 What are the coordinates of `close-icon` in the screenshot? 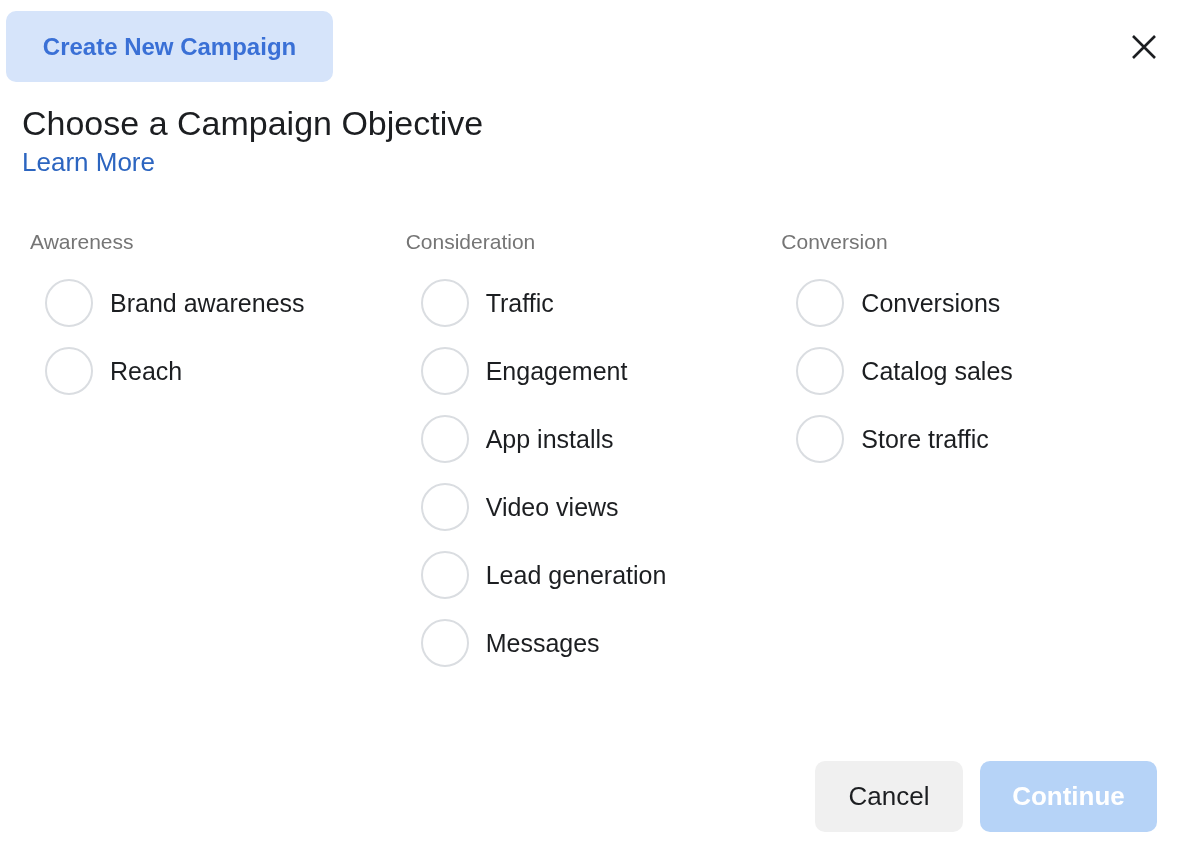 It's located at (1144, 47).